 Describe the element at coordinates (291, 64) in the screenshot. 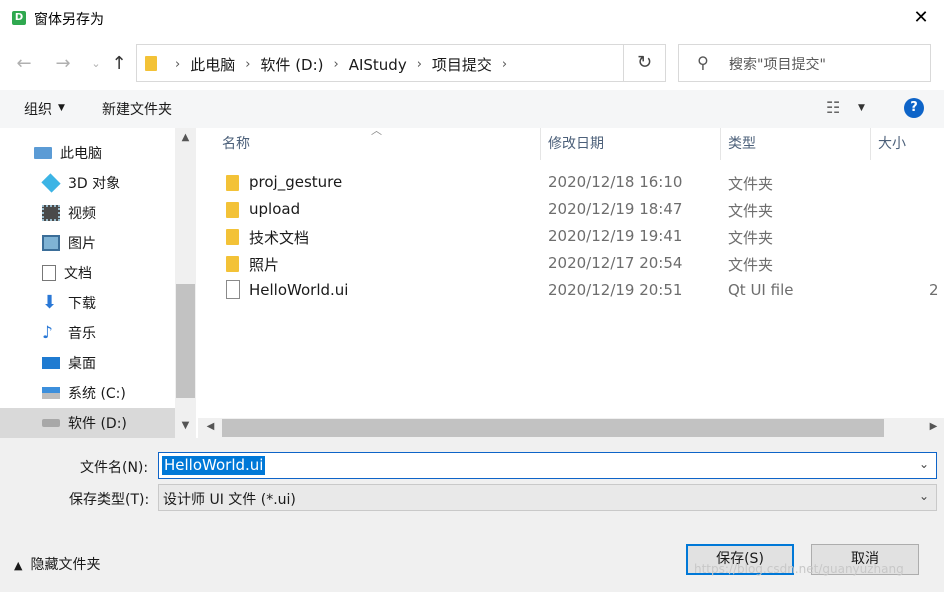

I see `breadcrumb-drive-d: 软件 (D:)` at that location.